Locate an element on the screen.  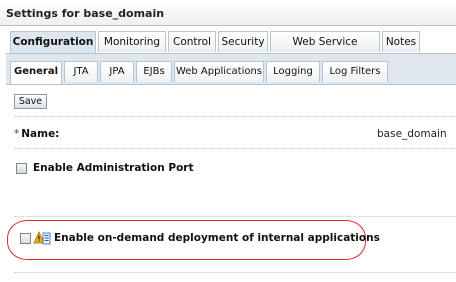
name-value: base_domain is located at coordinates (412, 134).